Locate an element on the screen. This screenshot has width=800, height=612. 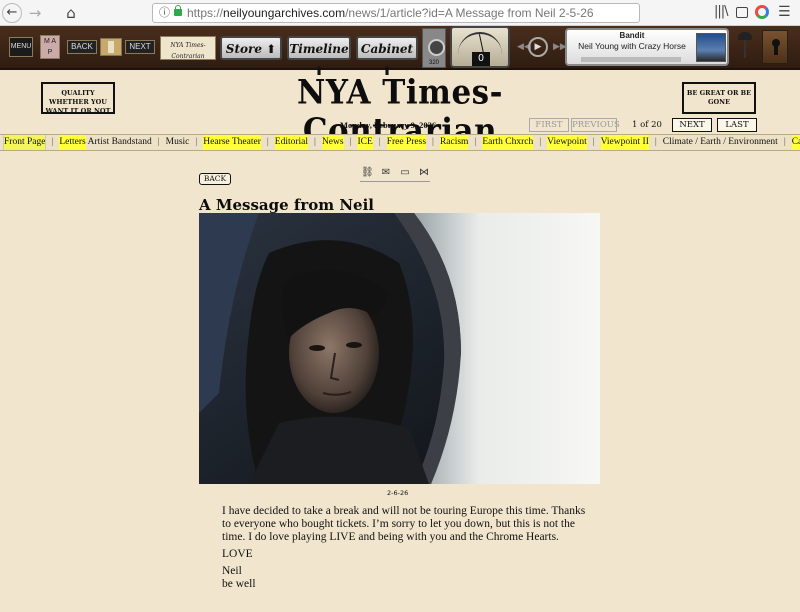
nav-item-news: News is located at coordinates (332, 142).